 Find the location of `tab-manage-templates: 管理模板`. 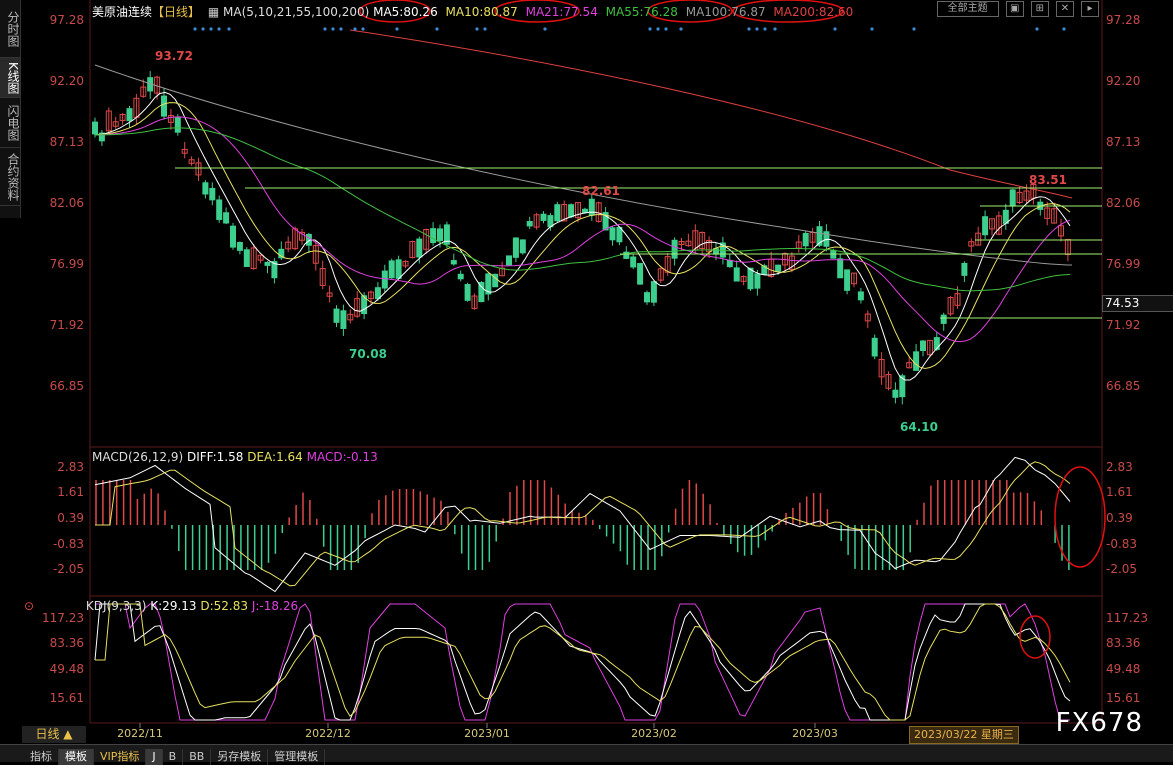

tab-manage-templates: 管理模板 is located at coordinates (297, 757).